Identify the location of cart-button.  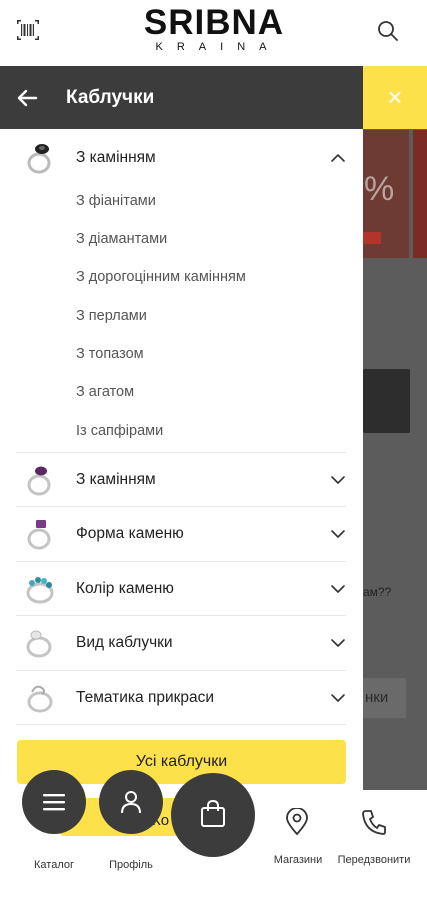
(213, 815).